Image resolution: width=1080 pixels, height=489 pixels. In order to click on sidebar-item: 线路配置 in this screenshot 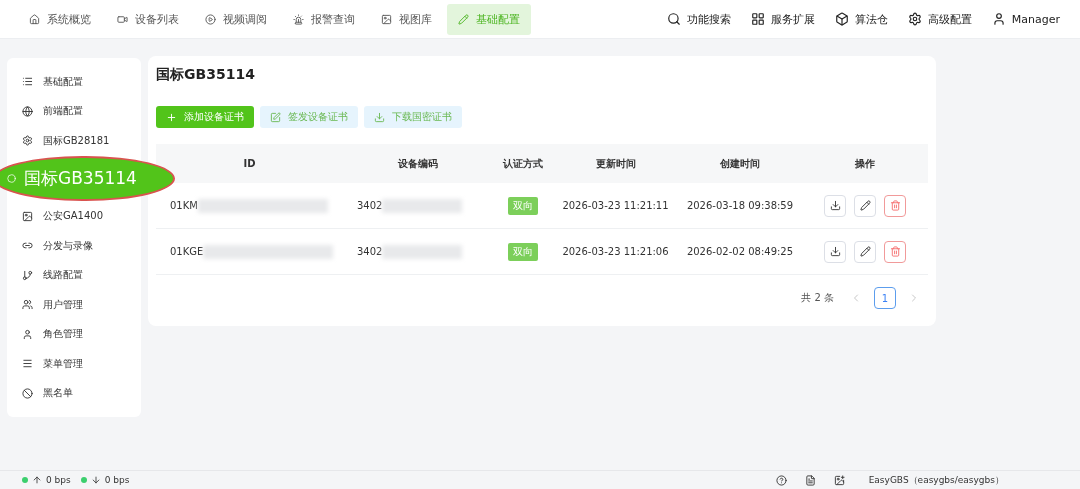, I will do `click(74, 275)`.